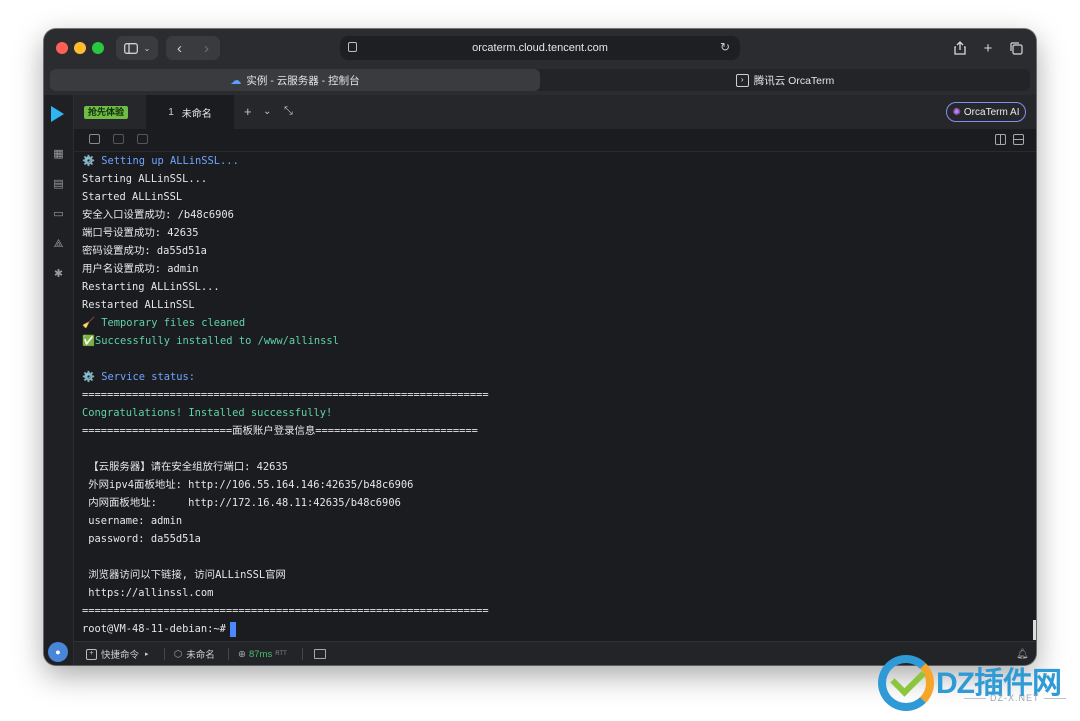 This screenshot has width=1080, height=721. What do you see at coordinates (80, 48) in the screenshot?
I see `minimize-window-button` at bounding box center [80, 48].